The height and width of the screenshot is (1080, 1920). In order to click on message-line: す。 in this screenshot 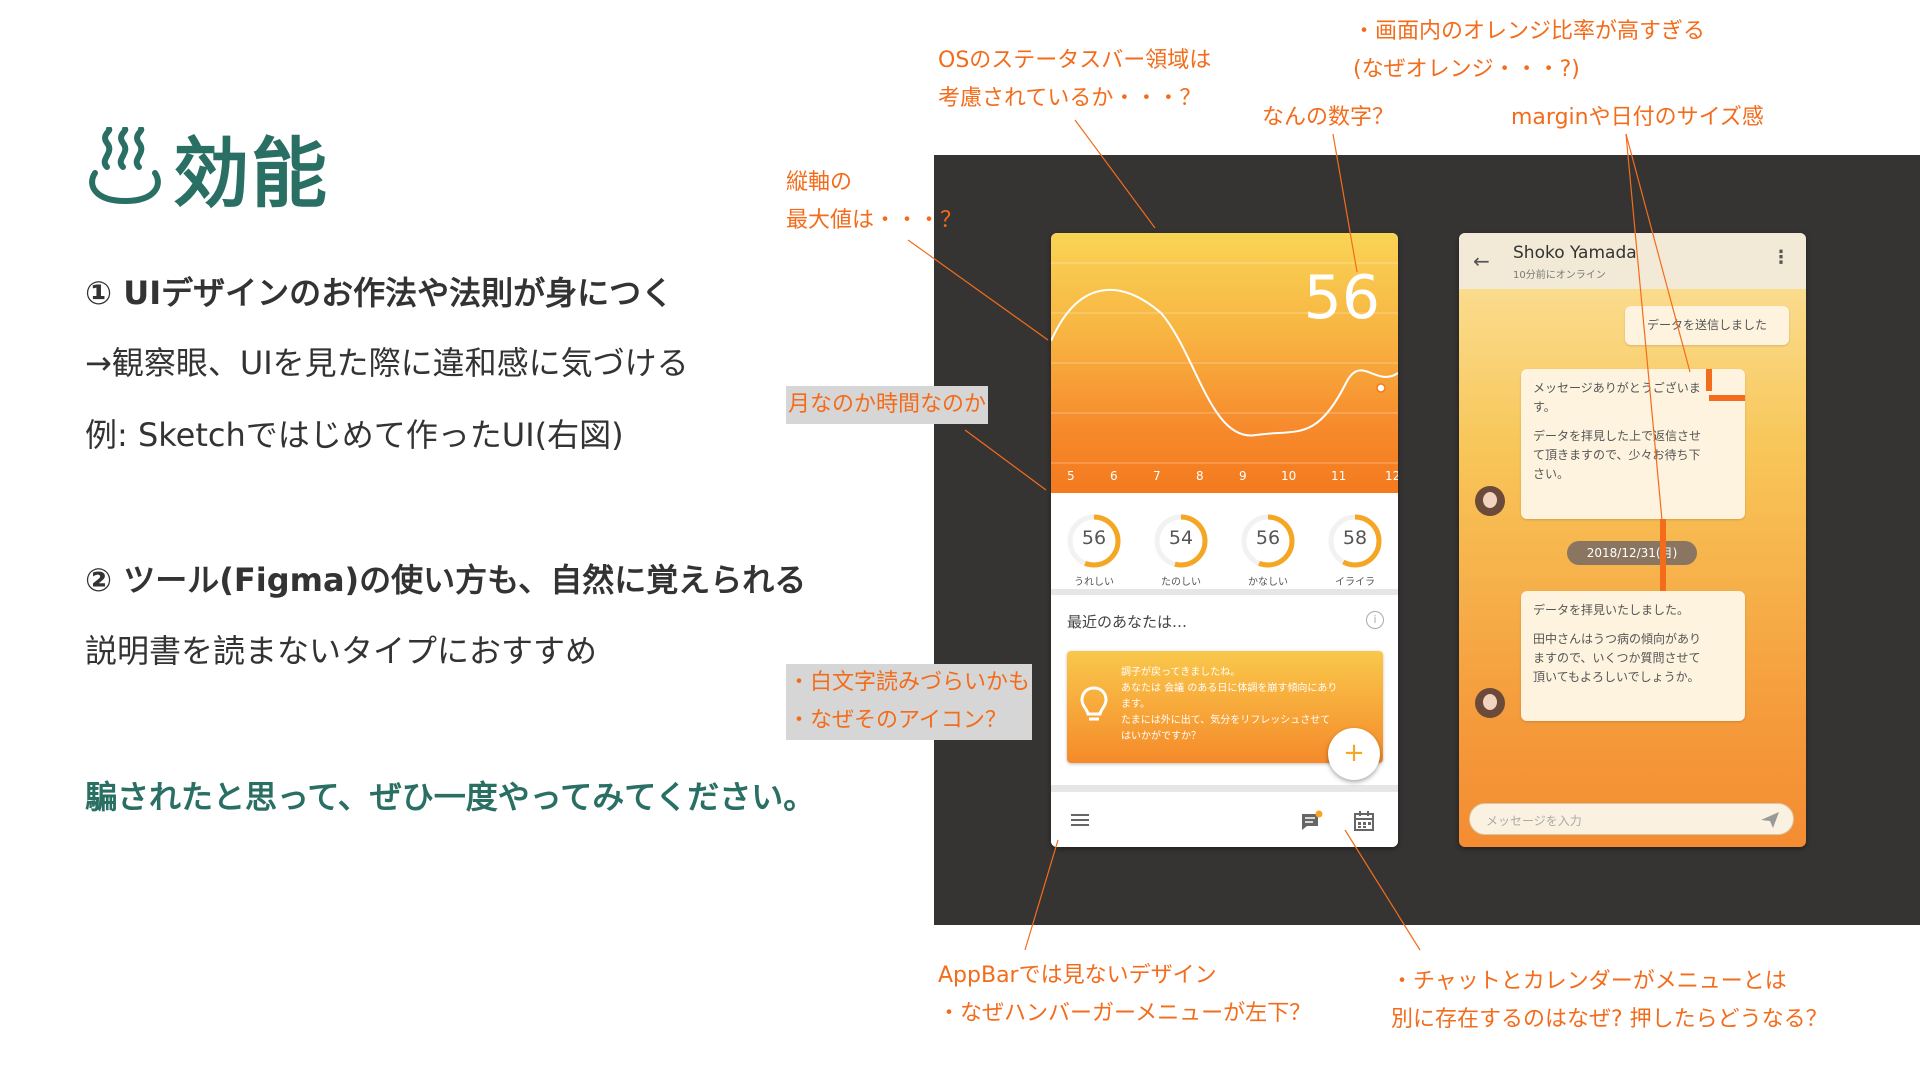, I will do `click(1544, 407)`.